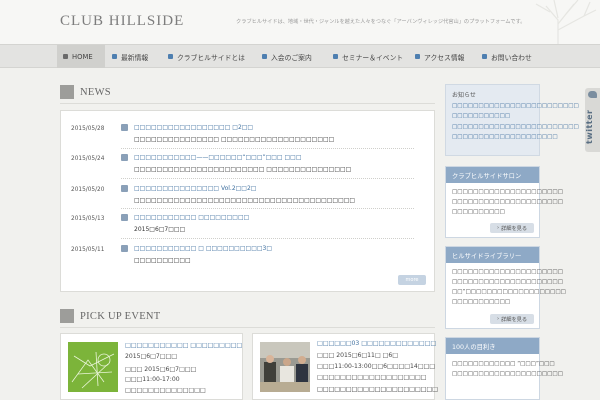 This screenshot has height=400, width=600. Describe the element at coordinates (151, 356) in the screenshot. I see `event-date: 2015□6□7□□□` at that location.